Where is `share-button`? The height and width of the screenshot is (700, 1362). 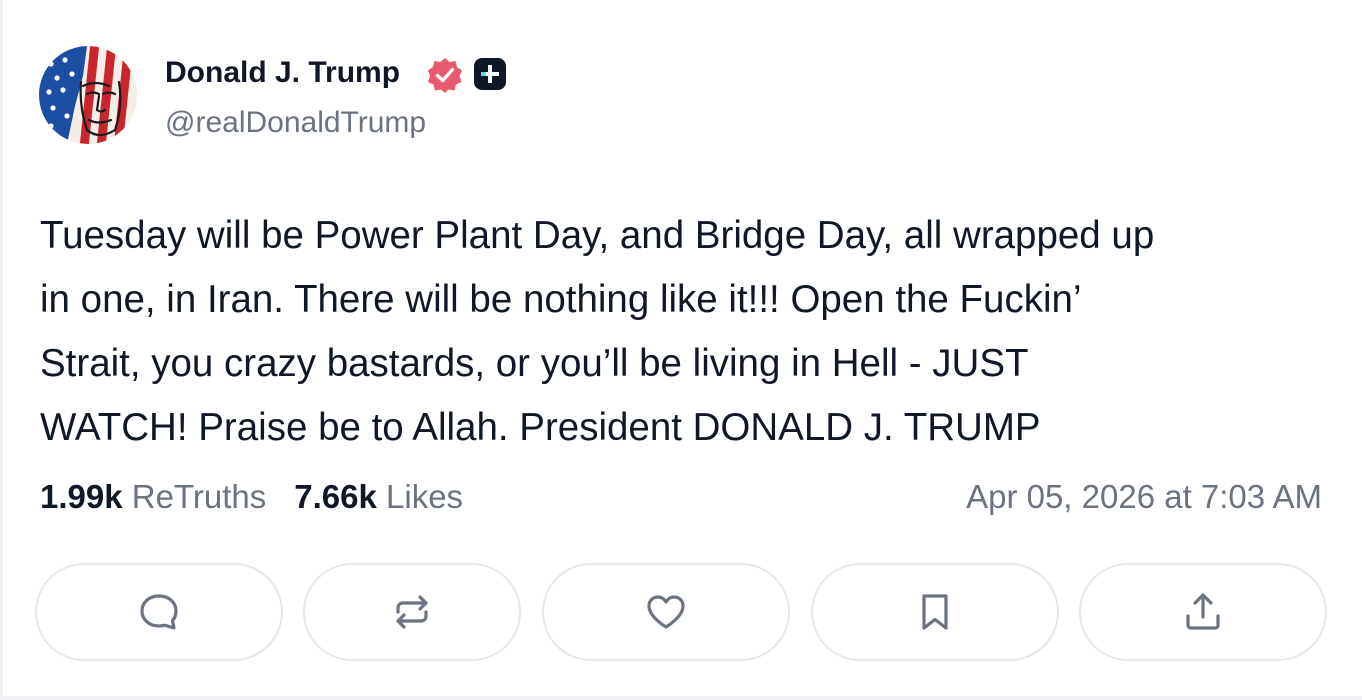
share-button is located at coordinates (1203, 612).